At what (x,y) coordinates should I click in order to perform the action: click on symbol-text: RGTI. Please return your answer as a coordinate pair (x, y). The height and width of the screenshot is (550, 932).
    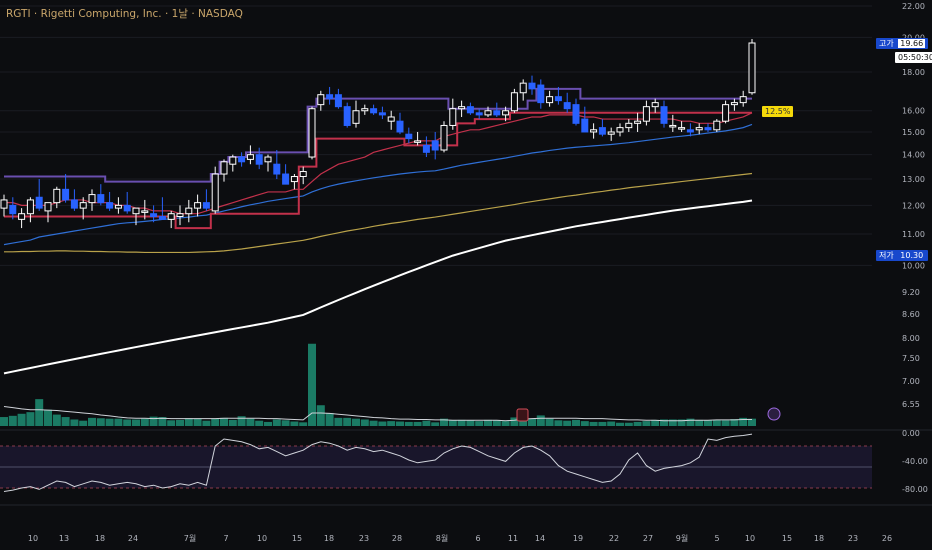
    Looking at the image, I should click on (18, 14).